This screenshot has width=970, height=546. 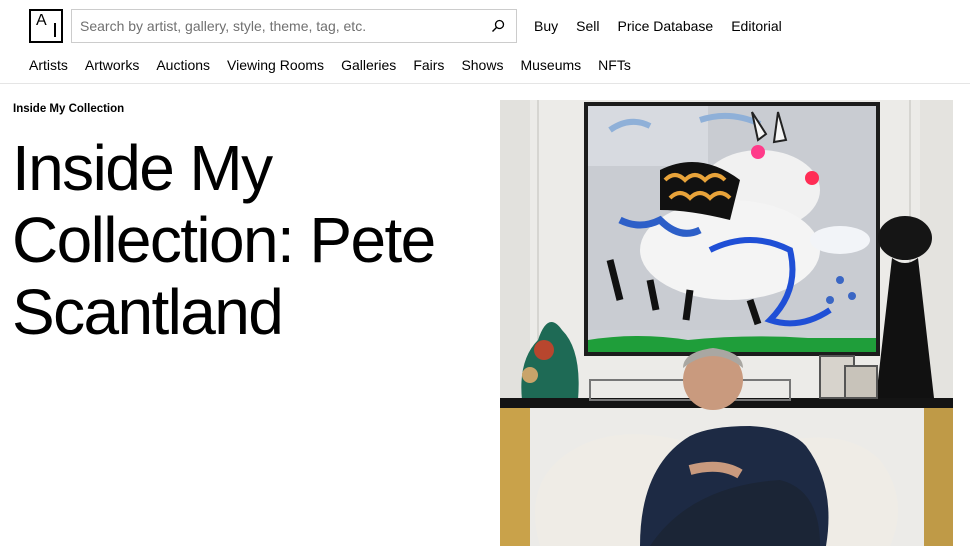 I want to click on search-box, so click(x=294, y=26).